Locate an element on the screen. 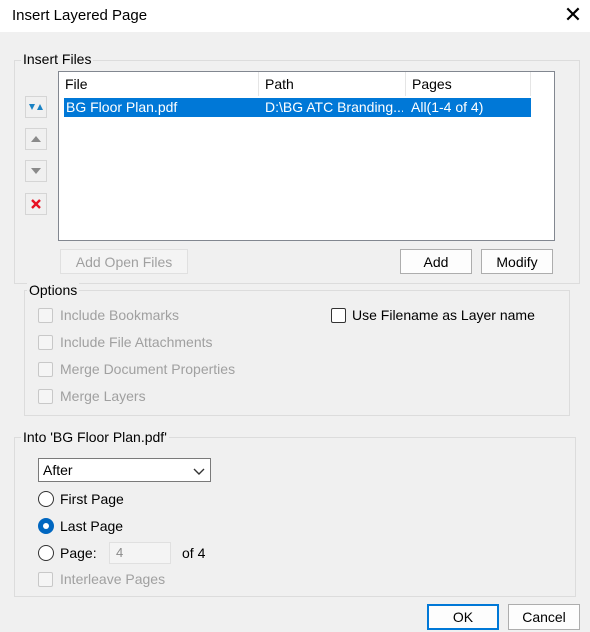 The width and height of the screenshot is (590, 632). include-bookmarks-label: Include Bookmarks is located at coordinates (120, 315).